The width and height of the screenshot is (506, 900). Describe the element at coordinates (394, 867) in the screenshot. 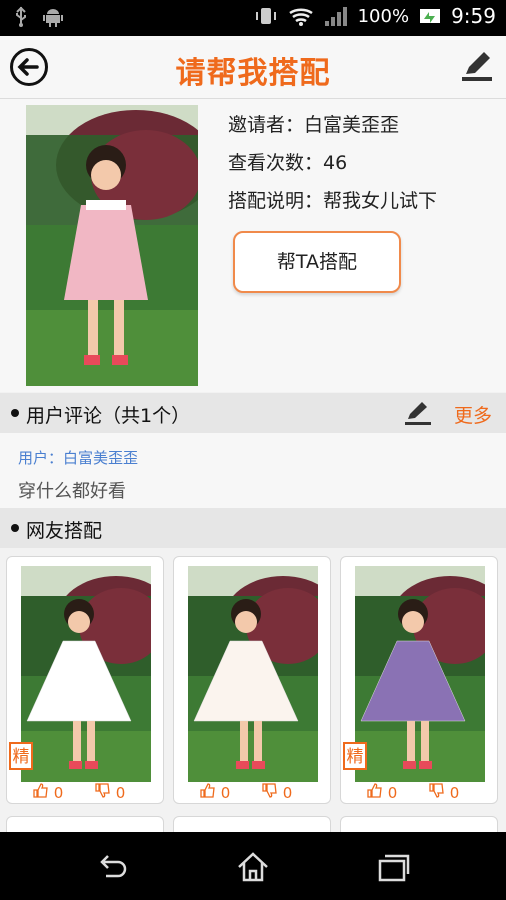

I see `recent-apps-nav-icon` at that location.